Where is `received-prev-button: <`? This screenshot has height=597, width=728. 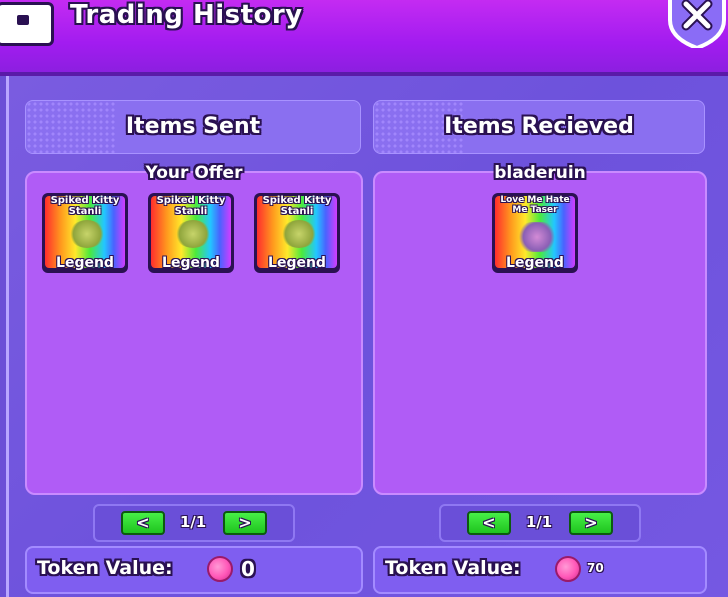 received-prev-button: < is located at coordinates (489, 523).